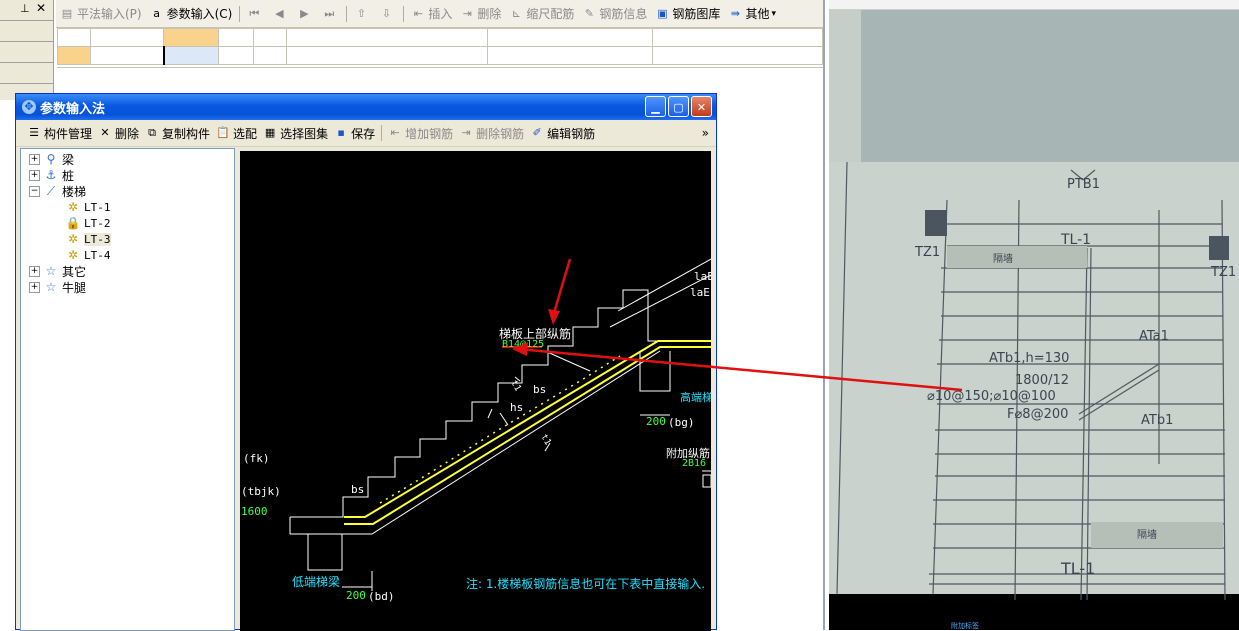 This screenshot has width=1239, height=631. I want to click on tree-node-other: + ☆ 其它, so click(57, 271).